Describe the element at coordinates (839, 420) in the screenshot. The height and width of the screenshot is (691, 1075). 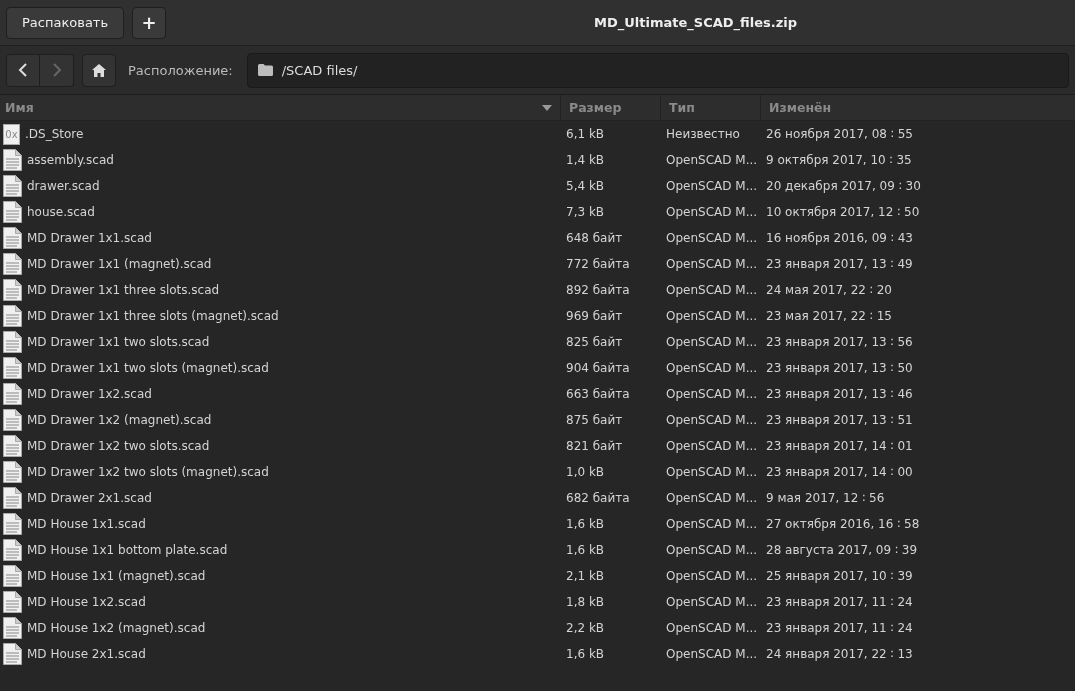
I see `file-modified: 23 января 2017, 13 ∶ 51` at that location.